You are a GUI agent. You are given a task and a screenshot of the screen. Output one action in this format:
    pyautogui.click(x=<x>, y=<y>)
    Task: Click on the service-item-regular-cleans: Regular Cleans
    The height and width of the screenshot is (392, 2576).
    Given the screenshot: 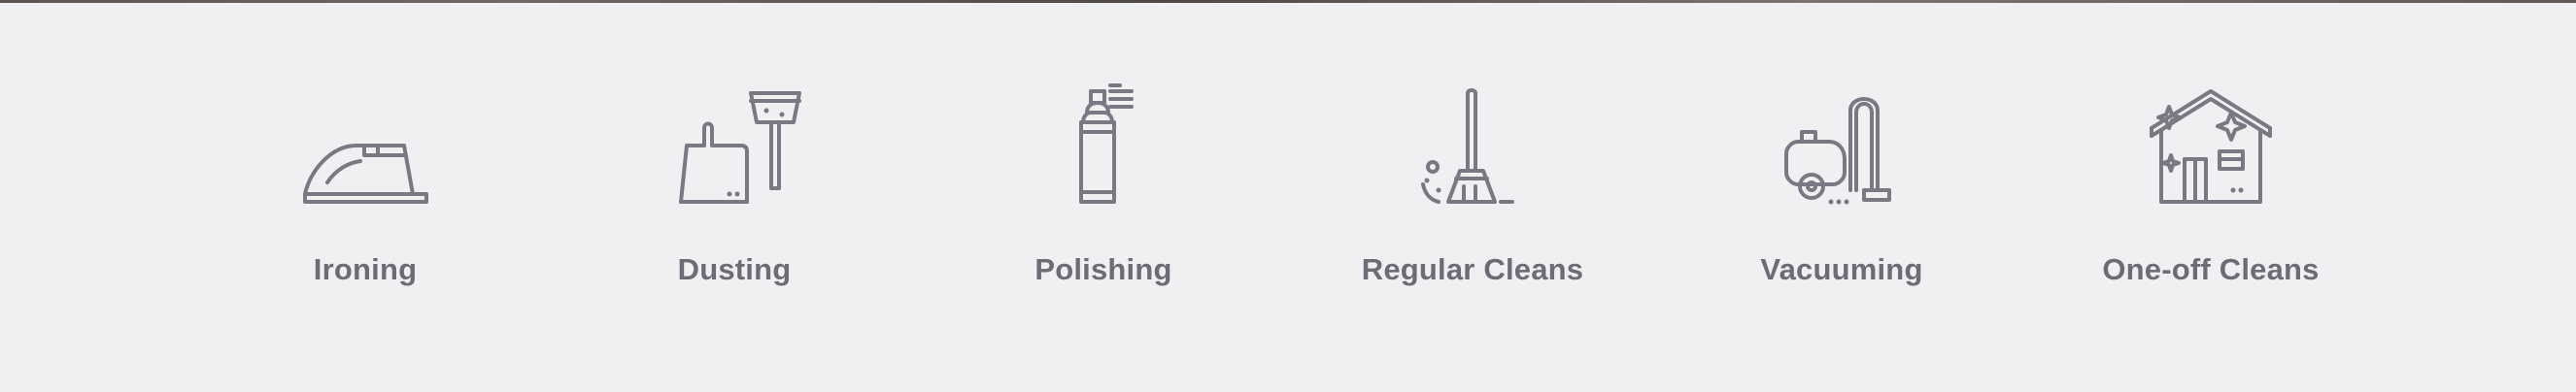 What is the action you would take?
    pyautogui.click(x=1472, y=194)
    